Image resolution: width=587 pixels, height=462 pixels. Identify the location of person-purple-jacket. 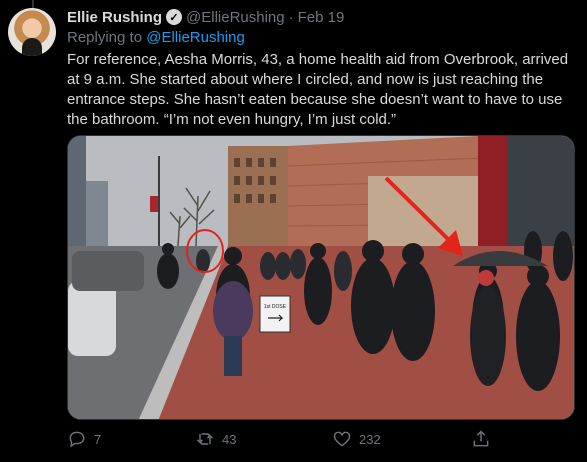
(233, 311).